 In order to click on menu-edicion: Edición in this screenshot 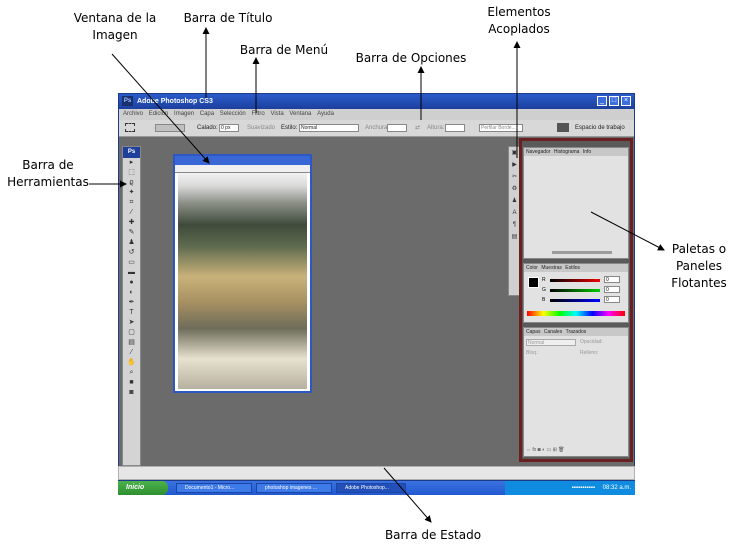, I will do `click(159, 114)`.